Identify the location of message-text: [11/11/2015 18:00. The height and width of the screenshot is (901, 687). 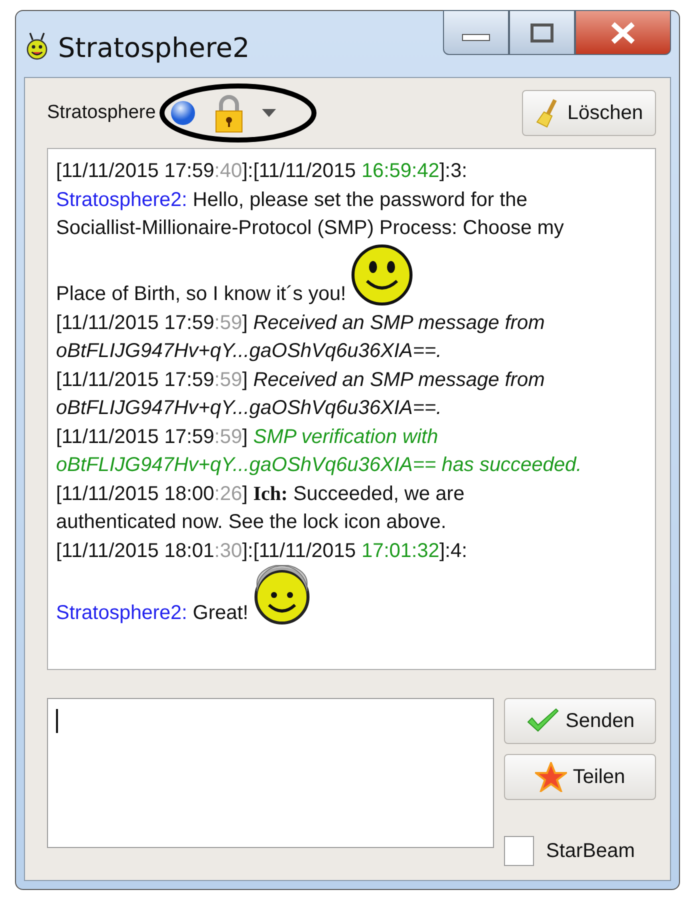
(135, 494).